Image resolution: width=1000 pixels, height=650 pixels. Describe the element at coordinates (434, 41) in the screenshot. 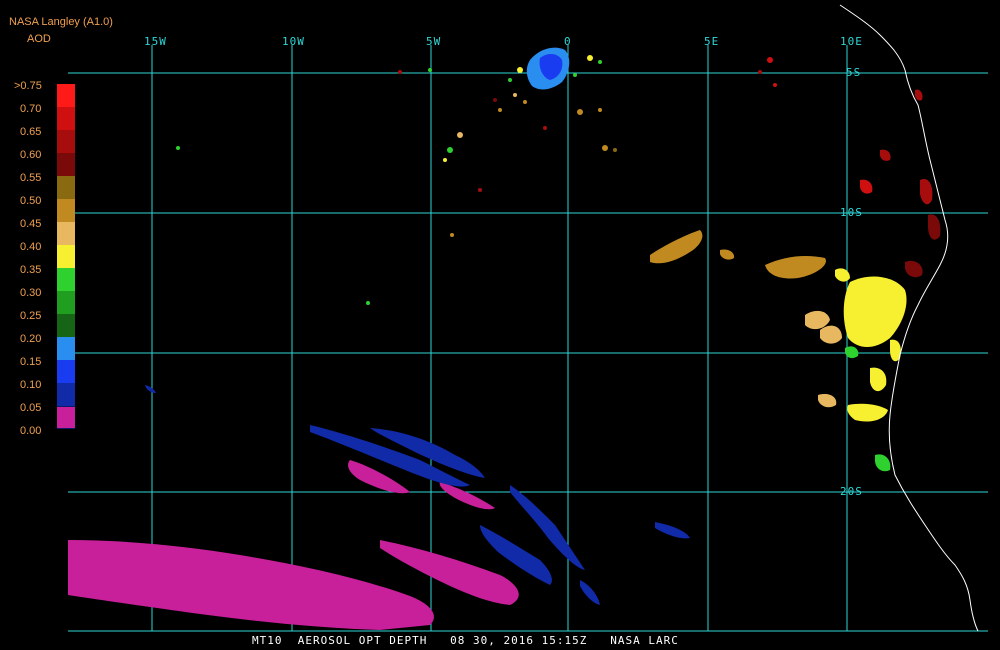

I see `lon-label-5w: 5W` at that location.